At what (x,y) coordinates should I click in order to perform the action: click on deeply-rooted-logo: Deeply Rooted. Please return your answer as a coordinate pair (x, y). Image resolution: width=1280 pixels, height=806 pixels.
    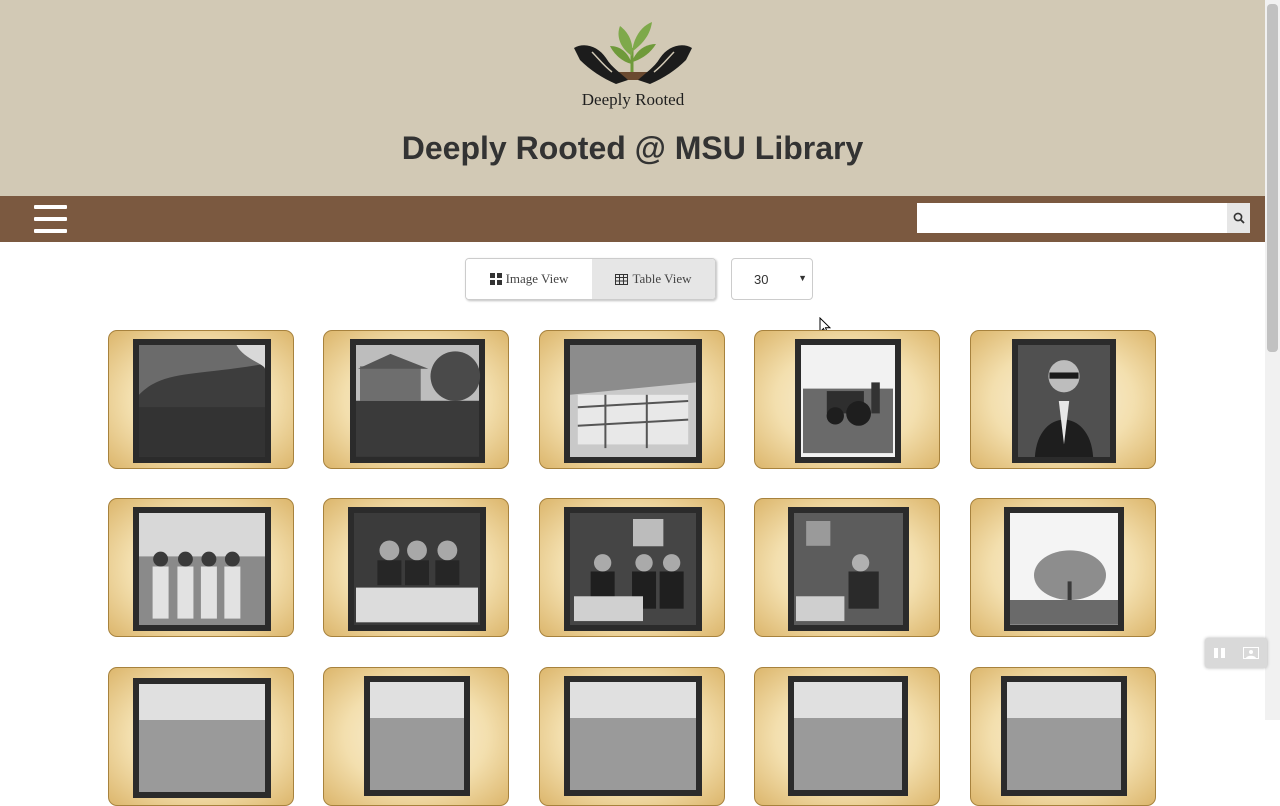
    Looking at the image, I should click on (633, 65).